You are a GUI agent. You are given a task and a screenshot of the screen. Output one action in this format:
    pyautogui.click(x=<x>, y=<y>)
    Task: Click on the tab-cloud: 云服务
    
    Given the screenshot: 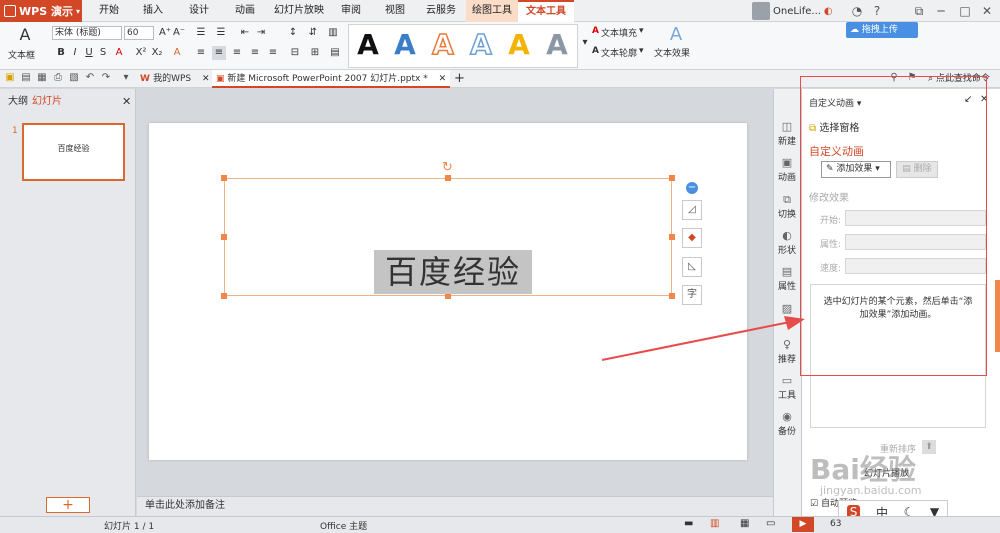 What is the action you would take?
    pyautogui.click(x=441, y=11)
    